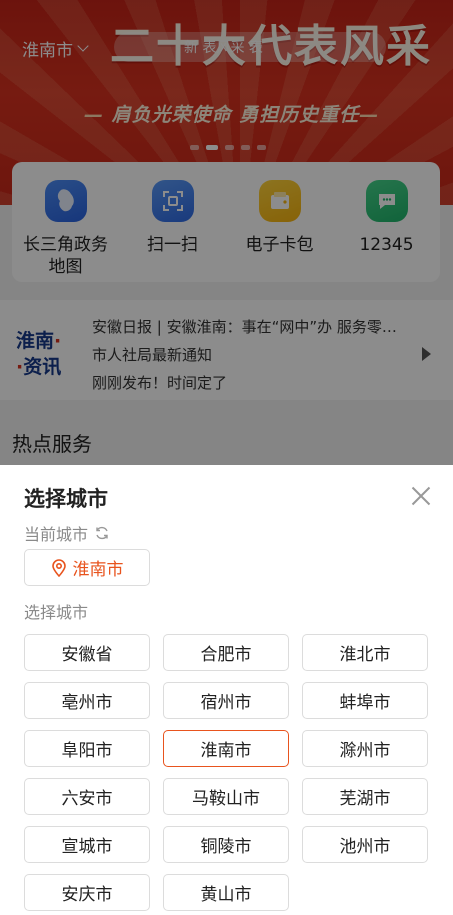 The image size is (453, 915). Describe the element at coordinates (58, 567) in the screenshot. I see `location-pin-icon` at that location.